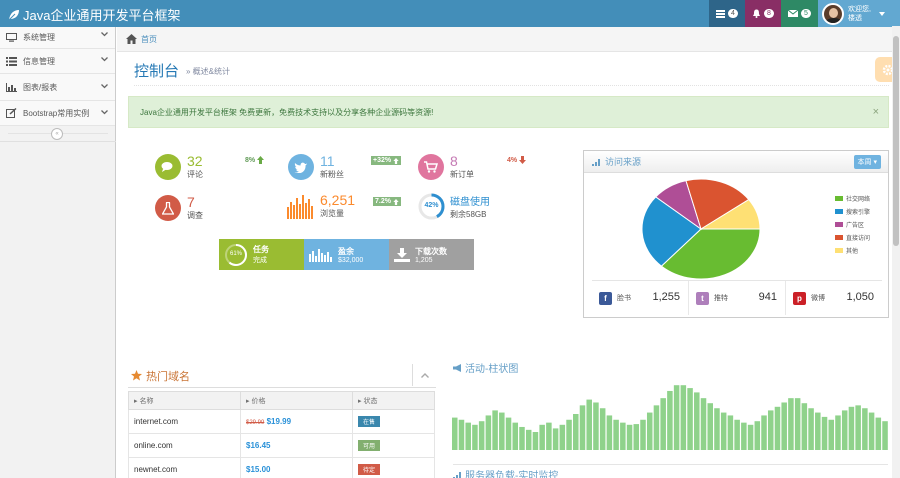  Describe the element at coordinates (852, 211) in the screenshot. I see `legend-item: 搜索引擎` at that location.